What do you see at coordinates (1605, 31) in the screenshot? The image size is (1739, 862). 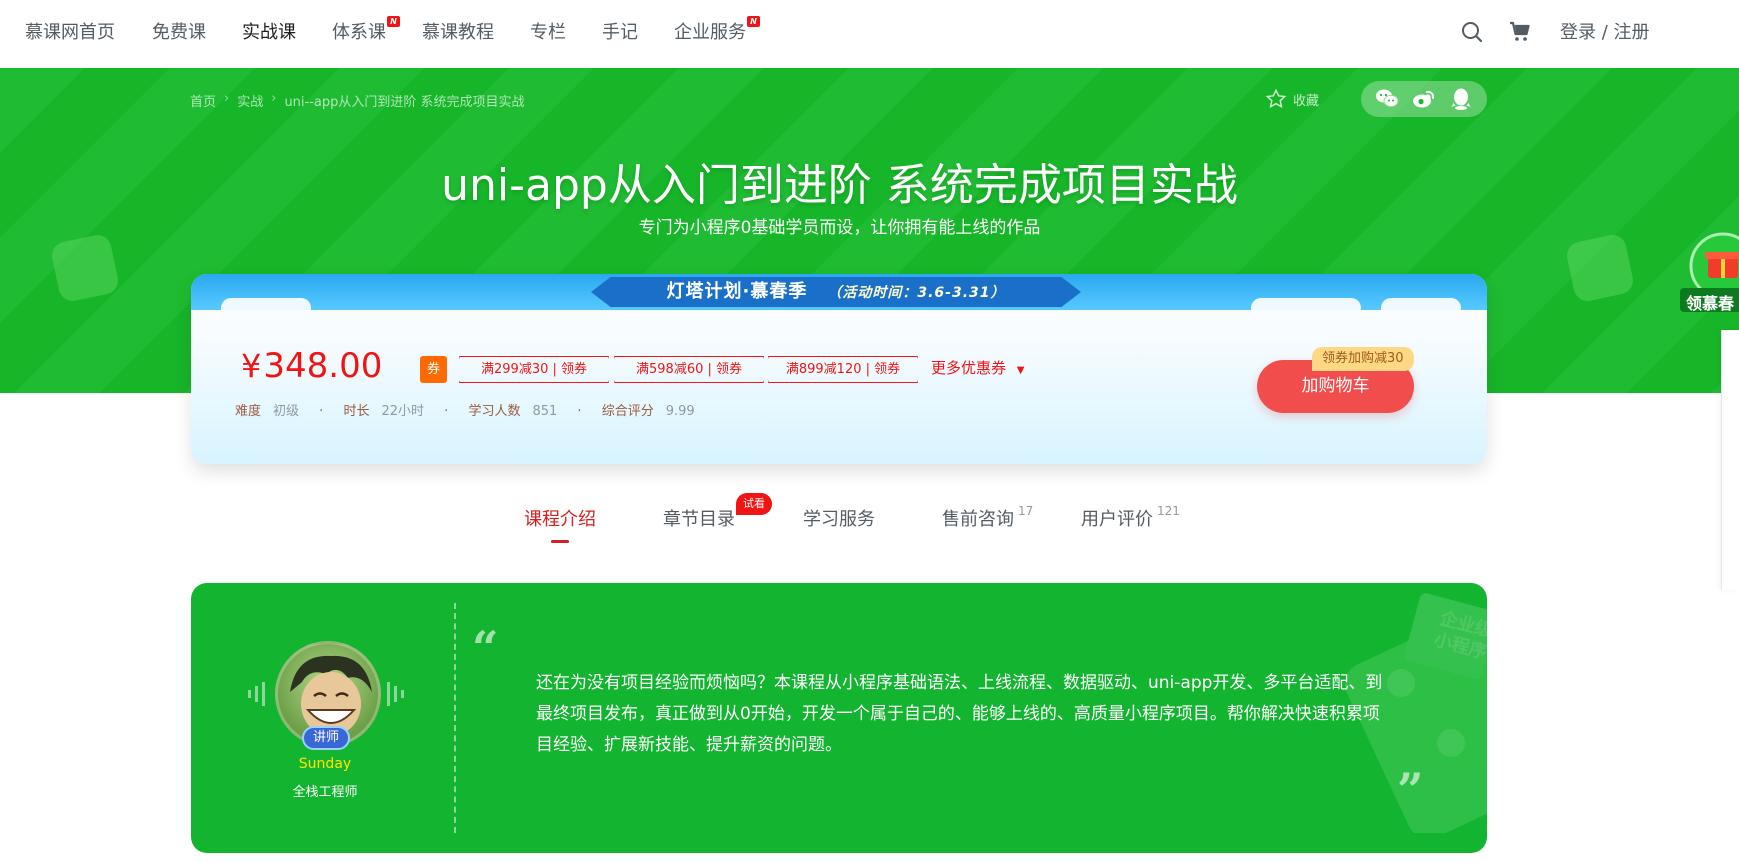 I see `login-register-link: 登录 / 注册` at bounding box center [1605, 31].